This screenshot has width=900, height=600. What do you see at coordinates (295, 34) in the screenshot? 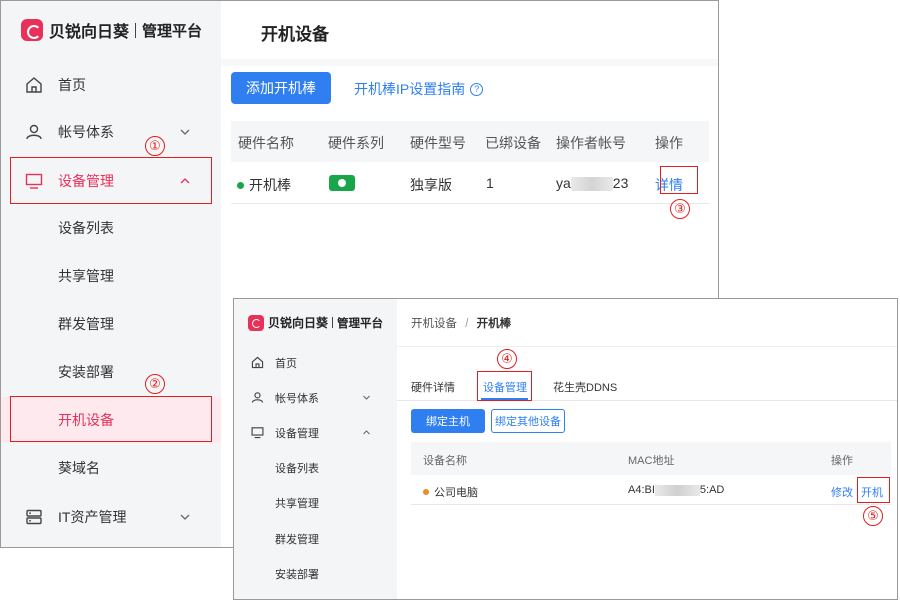
I see `page-title: 开机设备` at bounding box center [295, 34].